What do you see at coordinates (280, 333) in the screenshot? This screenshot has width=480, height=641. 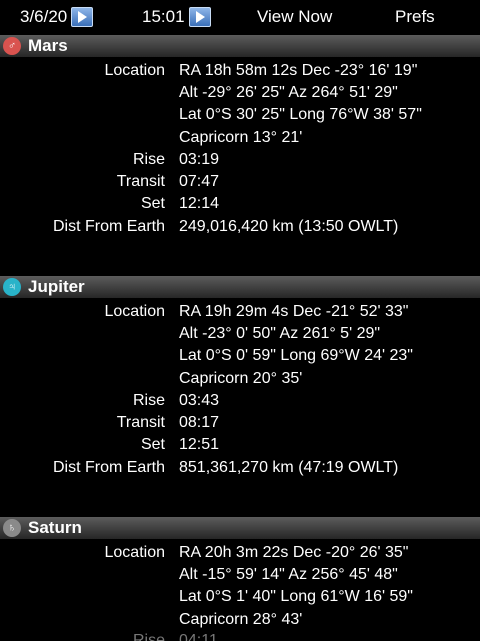 I see `location-line-2: Alt -23° 0' 50" Az 261° 5' 29"` at bounding box center [280, 333].